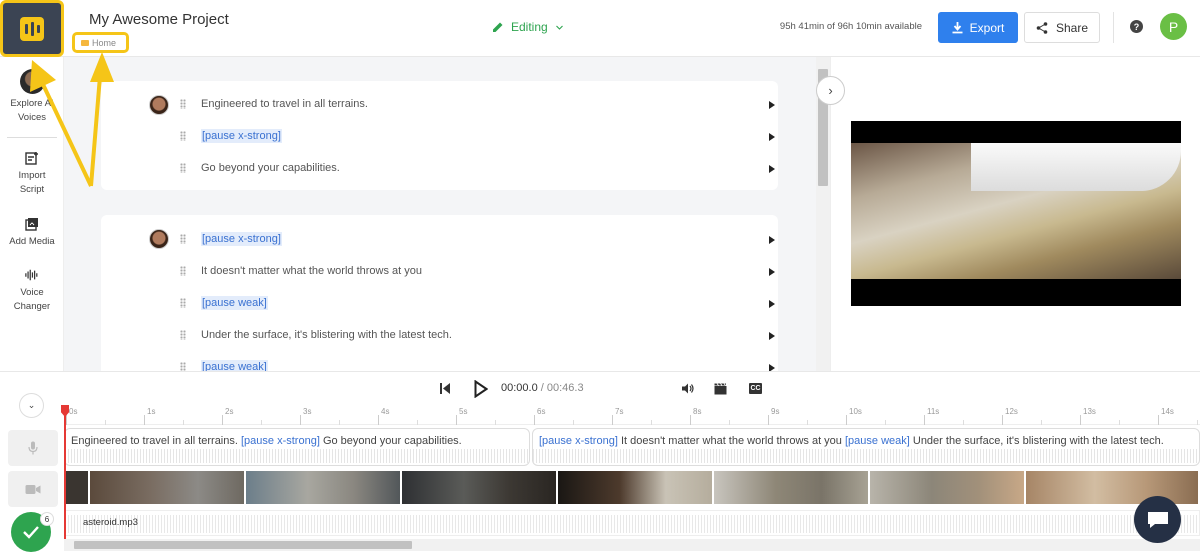 This screenshot has width=1200, height=558. What do you see at coordinates (101, 42) in the screenshot?
I see `breadcrumb: Home` at bounding box center [101, 42].